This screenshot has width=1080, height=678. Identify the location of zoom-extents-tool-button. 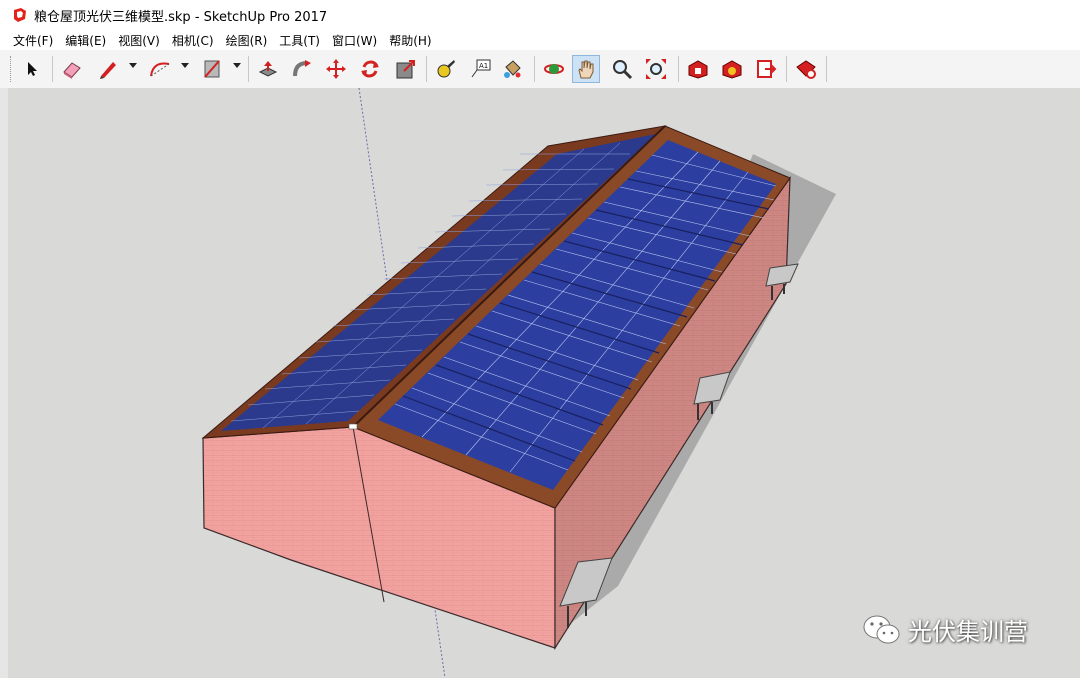
(656, 69).